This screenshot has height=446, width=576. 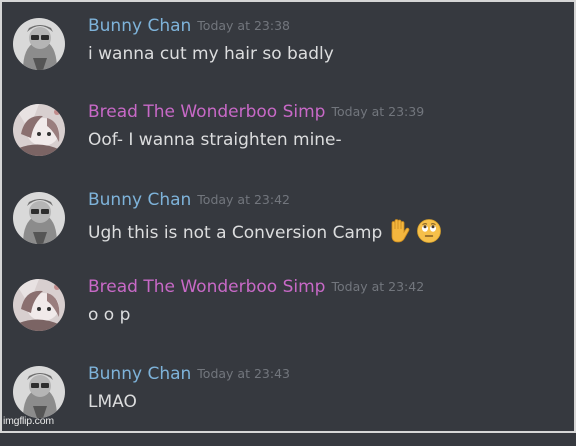 What do you see at coordinates (189, 374) in the screenshot?
I see `author-name: Bunny Chan Today at 23:43` at bounding box center [189, 374].